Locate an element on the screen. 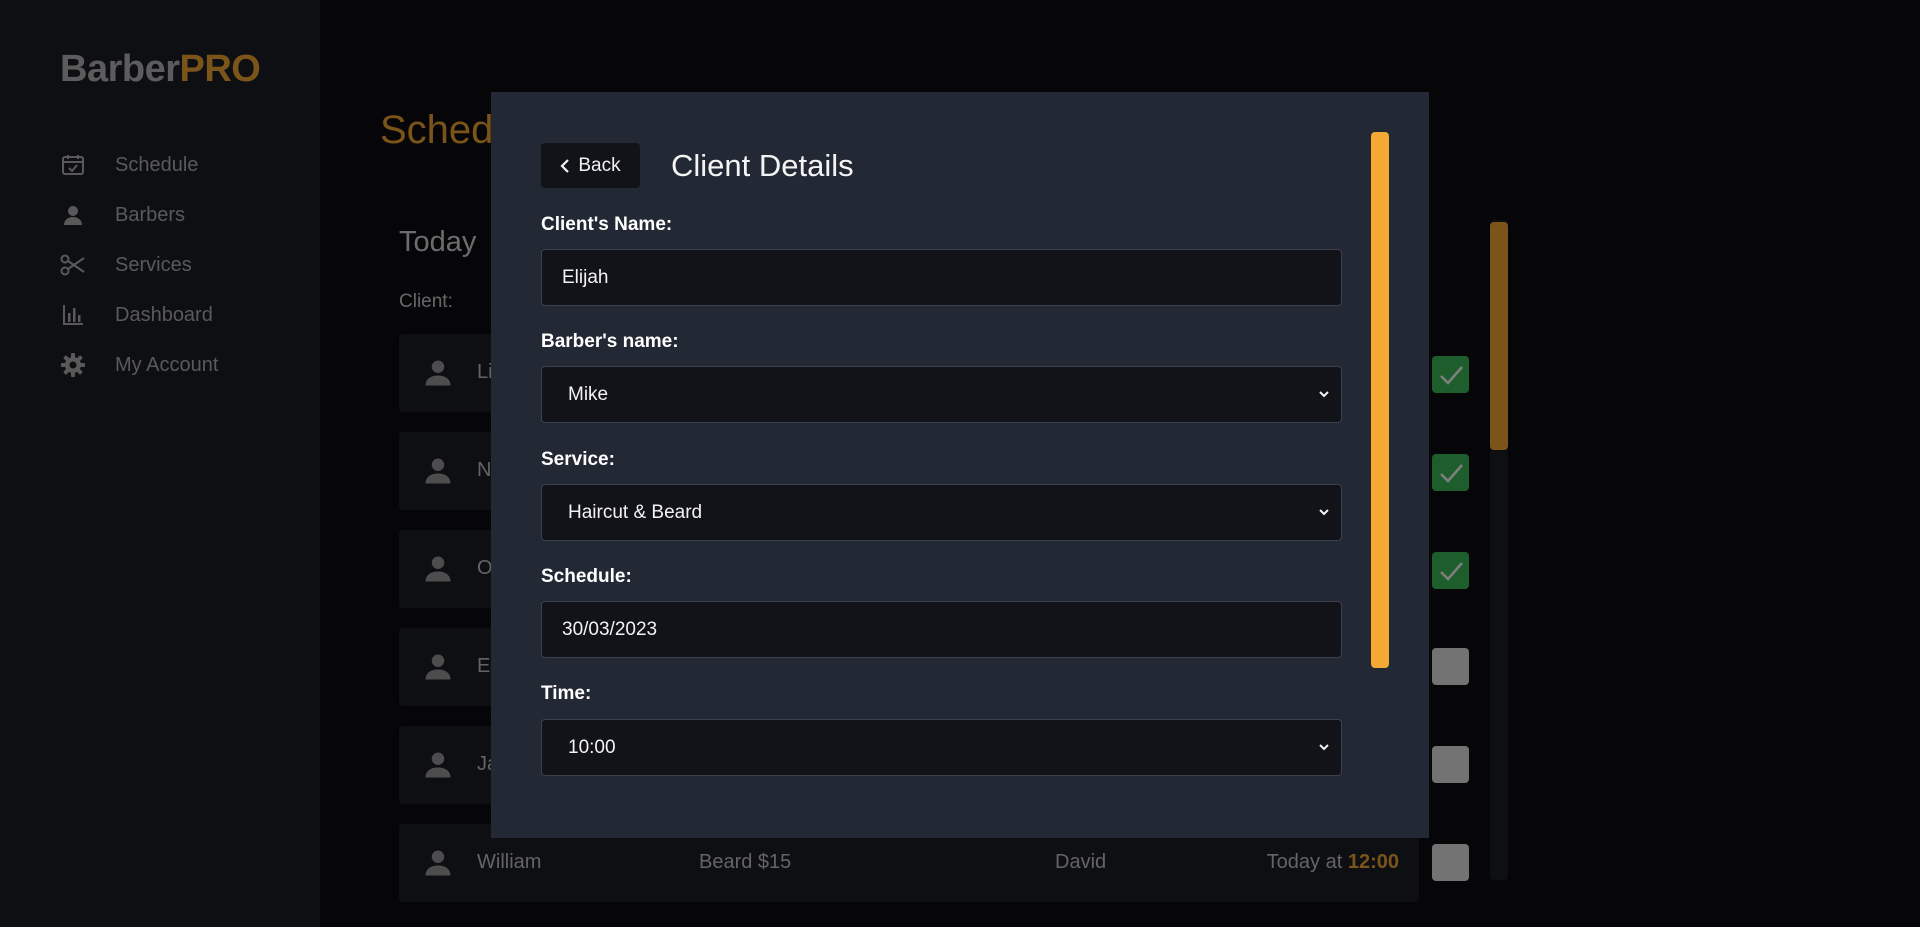 The height and width of the screenshot is (927, 1920). client-name-label: Client's Name: is located at coordinates (607, 224).